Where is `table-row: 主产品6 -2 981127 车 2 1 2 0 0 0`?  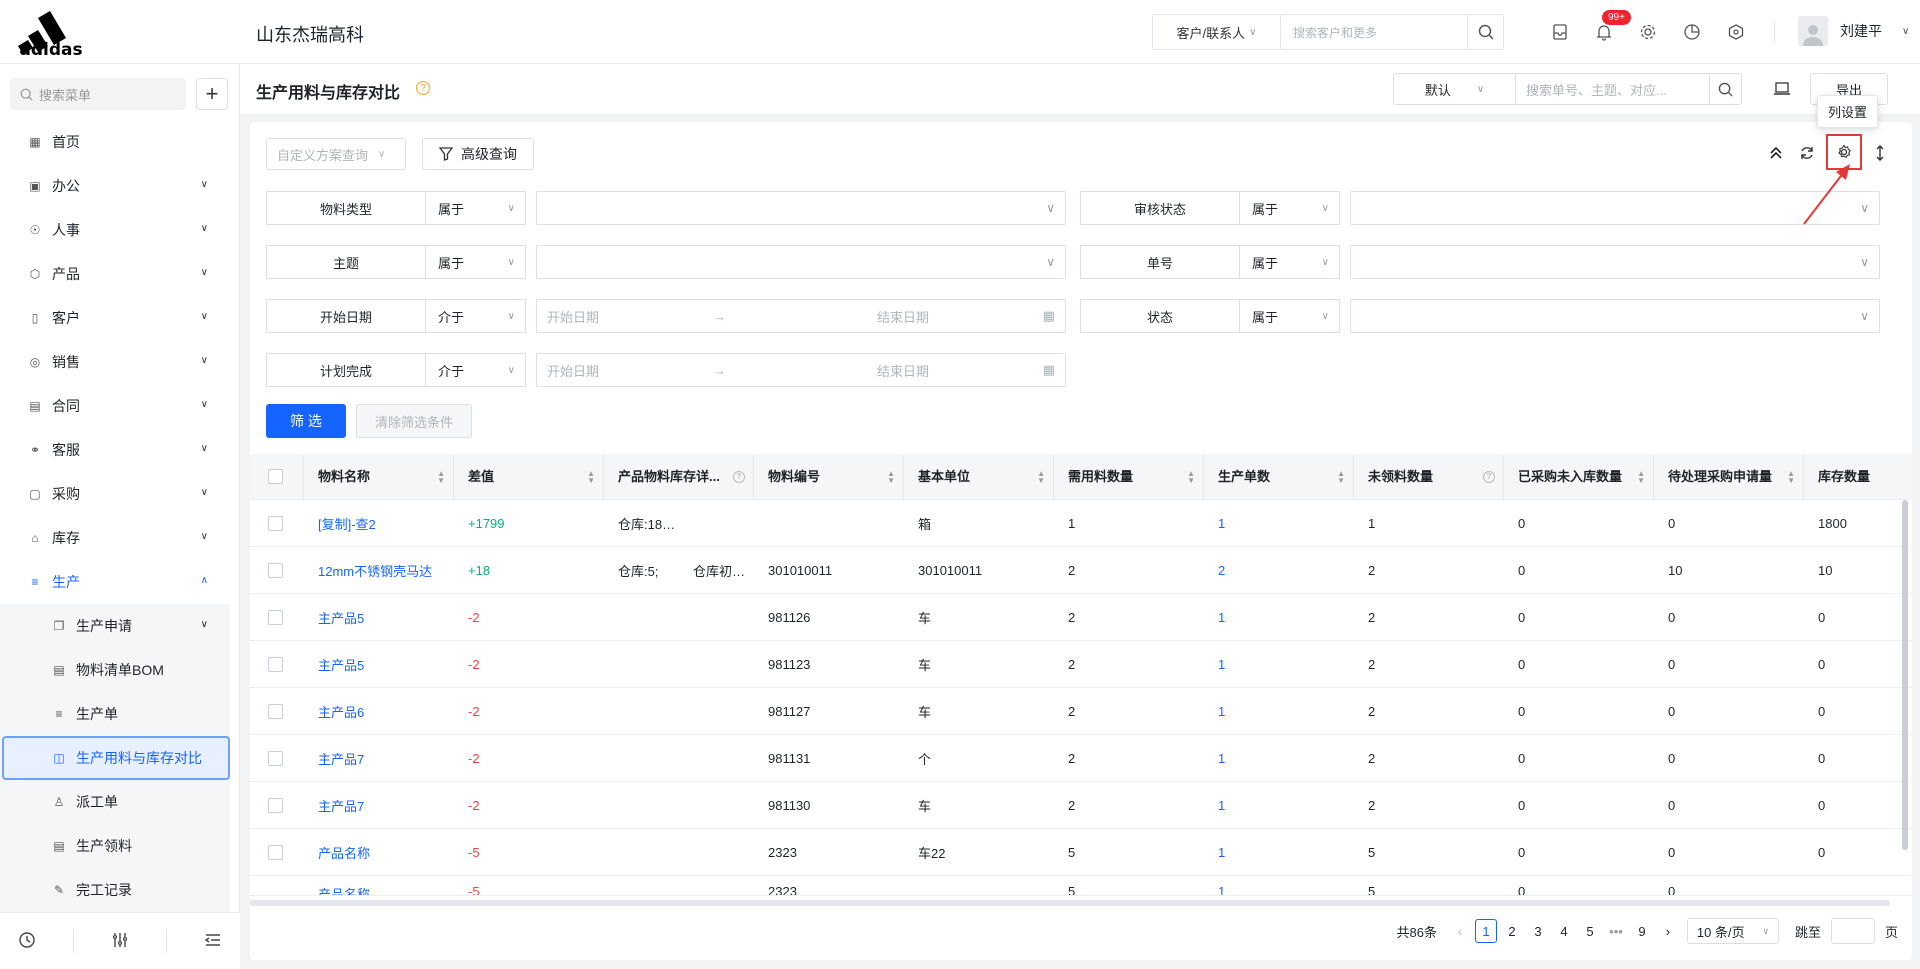
table-row: 主产品6 -2 981127 车 2 1 2 0 0 0 is located at coordinates (1081, 711).